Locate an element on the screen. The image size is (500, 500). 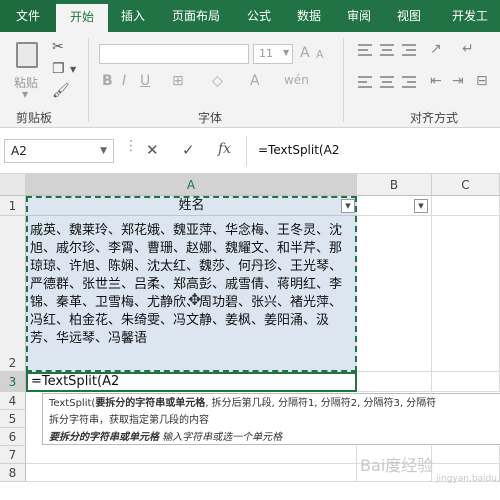
underline-icon: U is located at coordinates (145, 81).